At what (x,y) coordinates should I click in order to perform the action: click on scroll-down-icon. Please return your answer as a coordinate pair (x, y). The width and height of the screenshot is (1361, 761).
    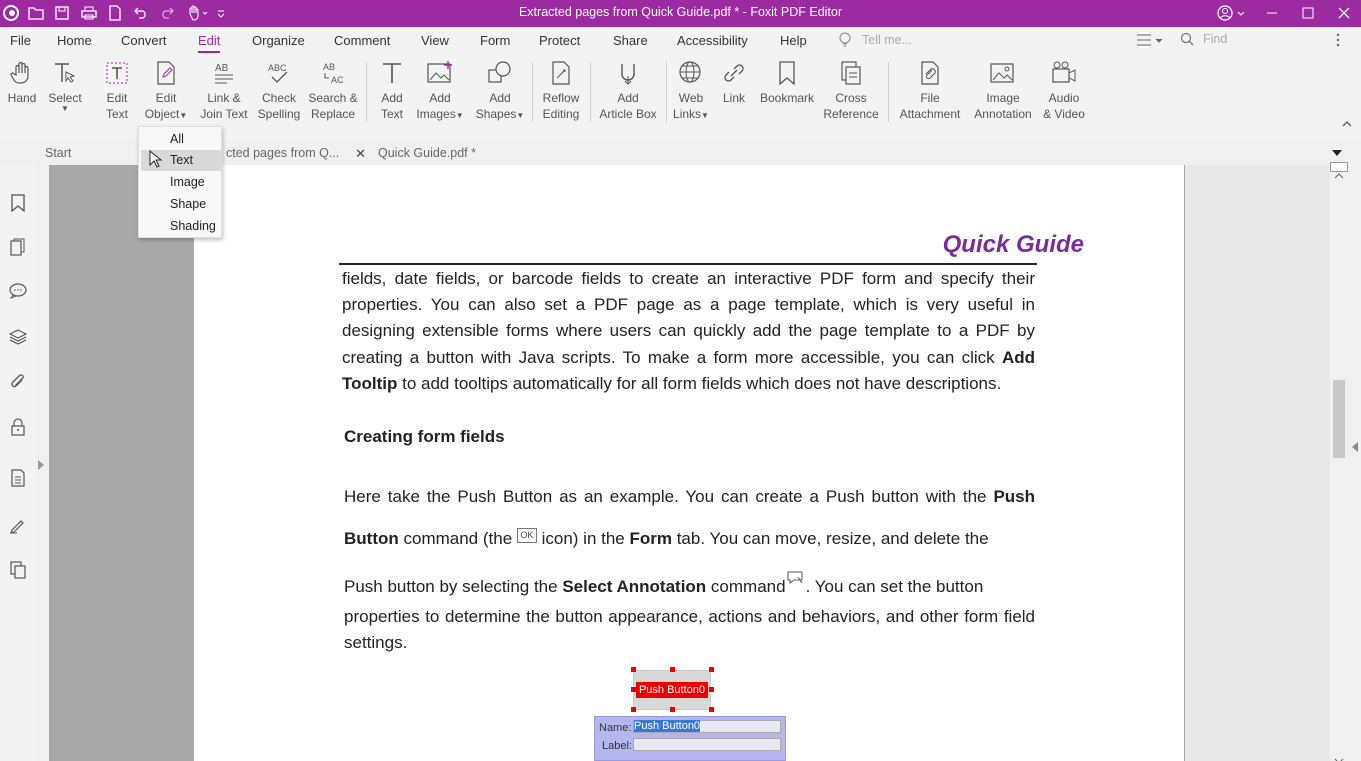
    Looking at the image, I should click on (1339, 756).